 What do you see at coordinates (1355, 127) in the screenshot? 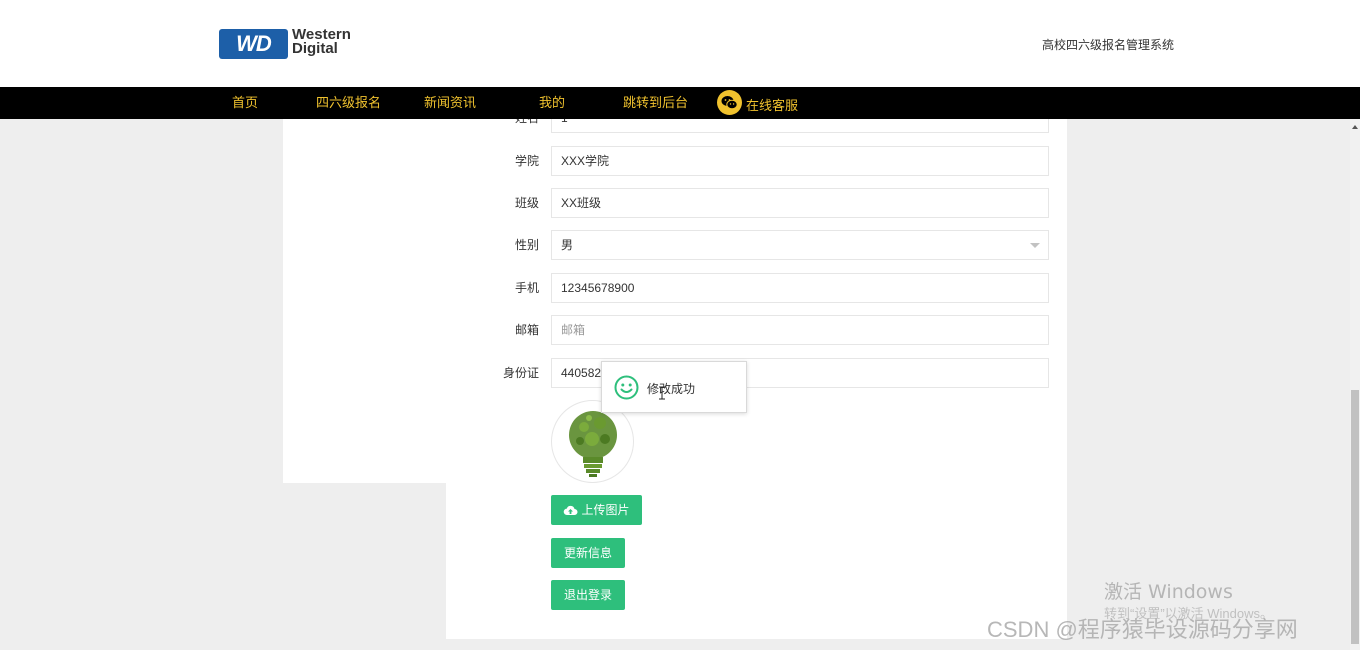
I see `scroll-up-arrow-icon` at bounding box center [1355, 127].